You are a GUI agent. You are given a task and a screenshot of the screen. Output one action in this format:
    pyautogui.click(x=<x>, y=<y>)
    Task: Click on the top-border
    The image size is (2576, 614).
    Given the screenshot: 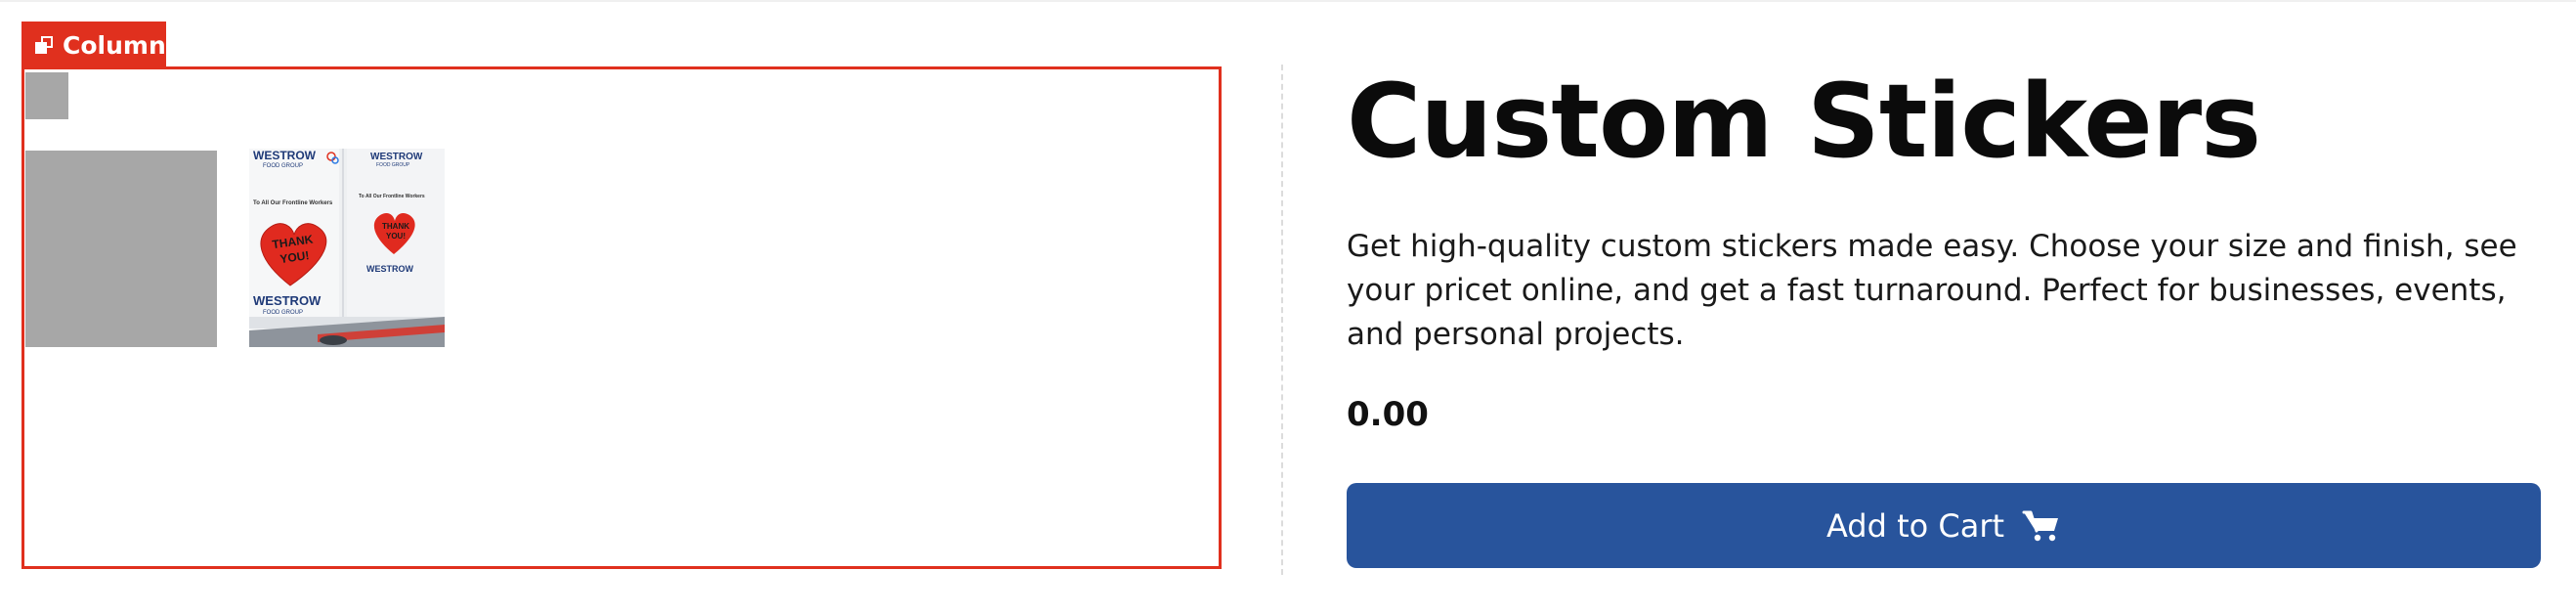 What is the action you would take?
    pyautogui.click(x=1288, y=1)
    